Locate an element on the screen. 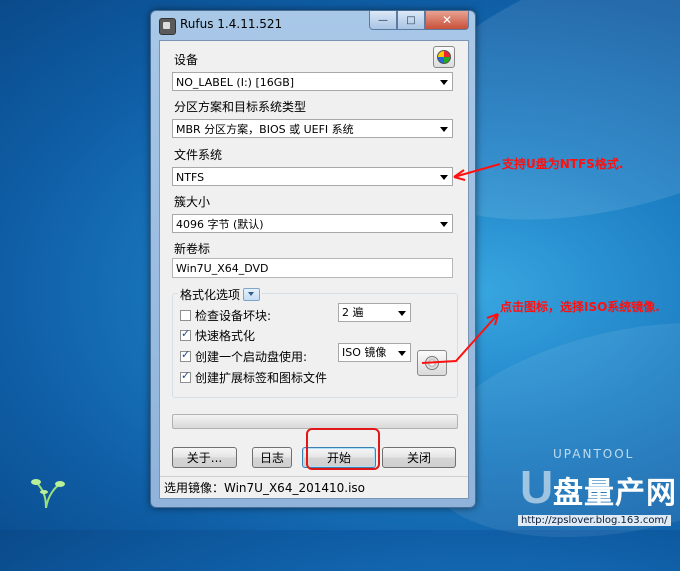 Image resolution: width=680 pixels, height=571 pixels. rufus-app-icon is located at coordinates (167, 26).